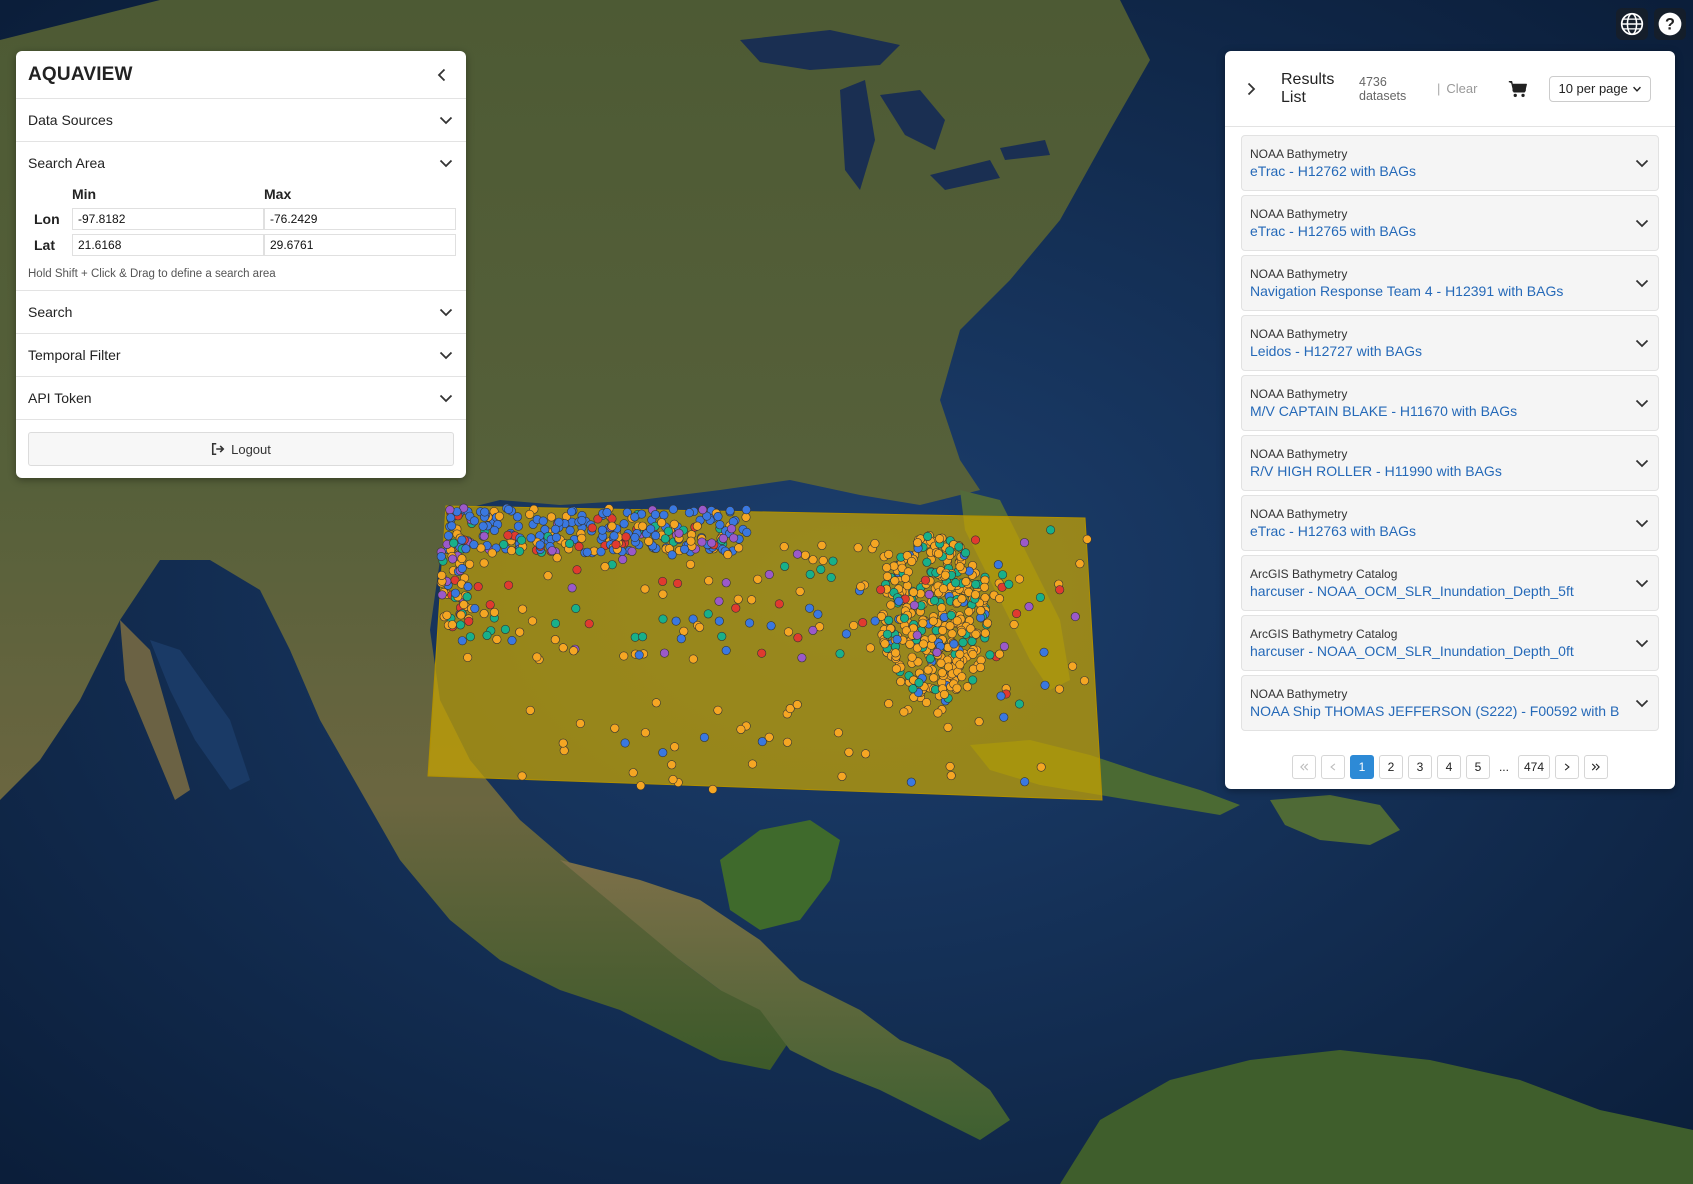  What do you see at coordinates (1642, 523) in the screenshot?
I see `chevron-down-icon` at bounding box center [1642, 523].